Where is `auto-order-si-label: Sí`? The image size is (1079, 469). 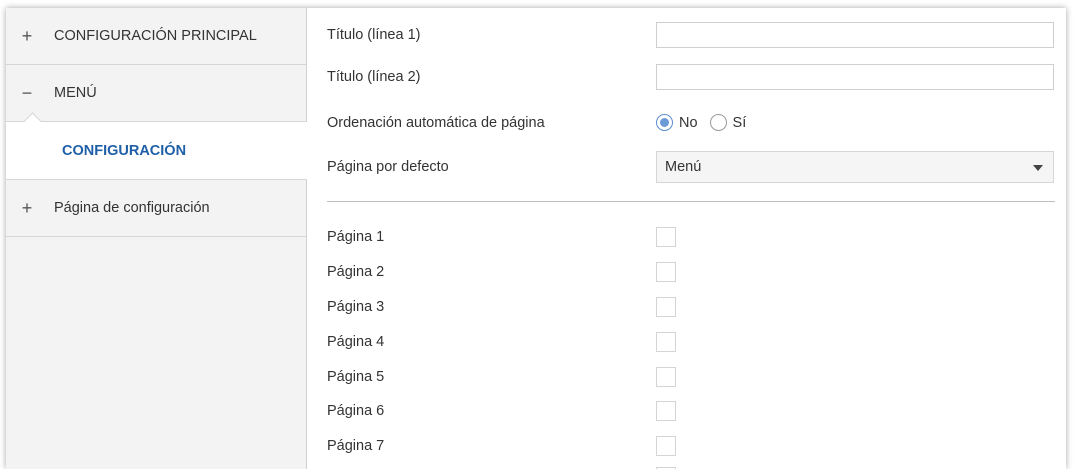 auto-order-si-label: Sí is located at coordinates (740, 123).